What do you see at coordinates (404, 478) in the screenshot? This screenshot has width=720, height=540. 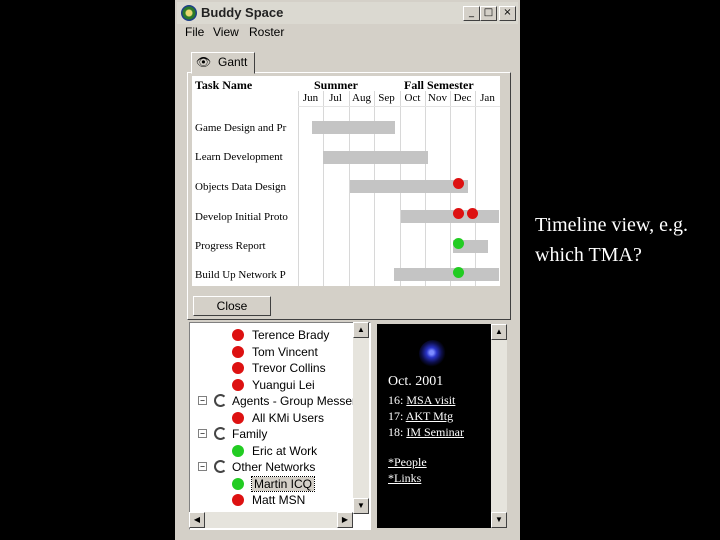 I see `links-link: *Links` at bounding box center [404, 478].